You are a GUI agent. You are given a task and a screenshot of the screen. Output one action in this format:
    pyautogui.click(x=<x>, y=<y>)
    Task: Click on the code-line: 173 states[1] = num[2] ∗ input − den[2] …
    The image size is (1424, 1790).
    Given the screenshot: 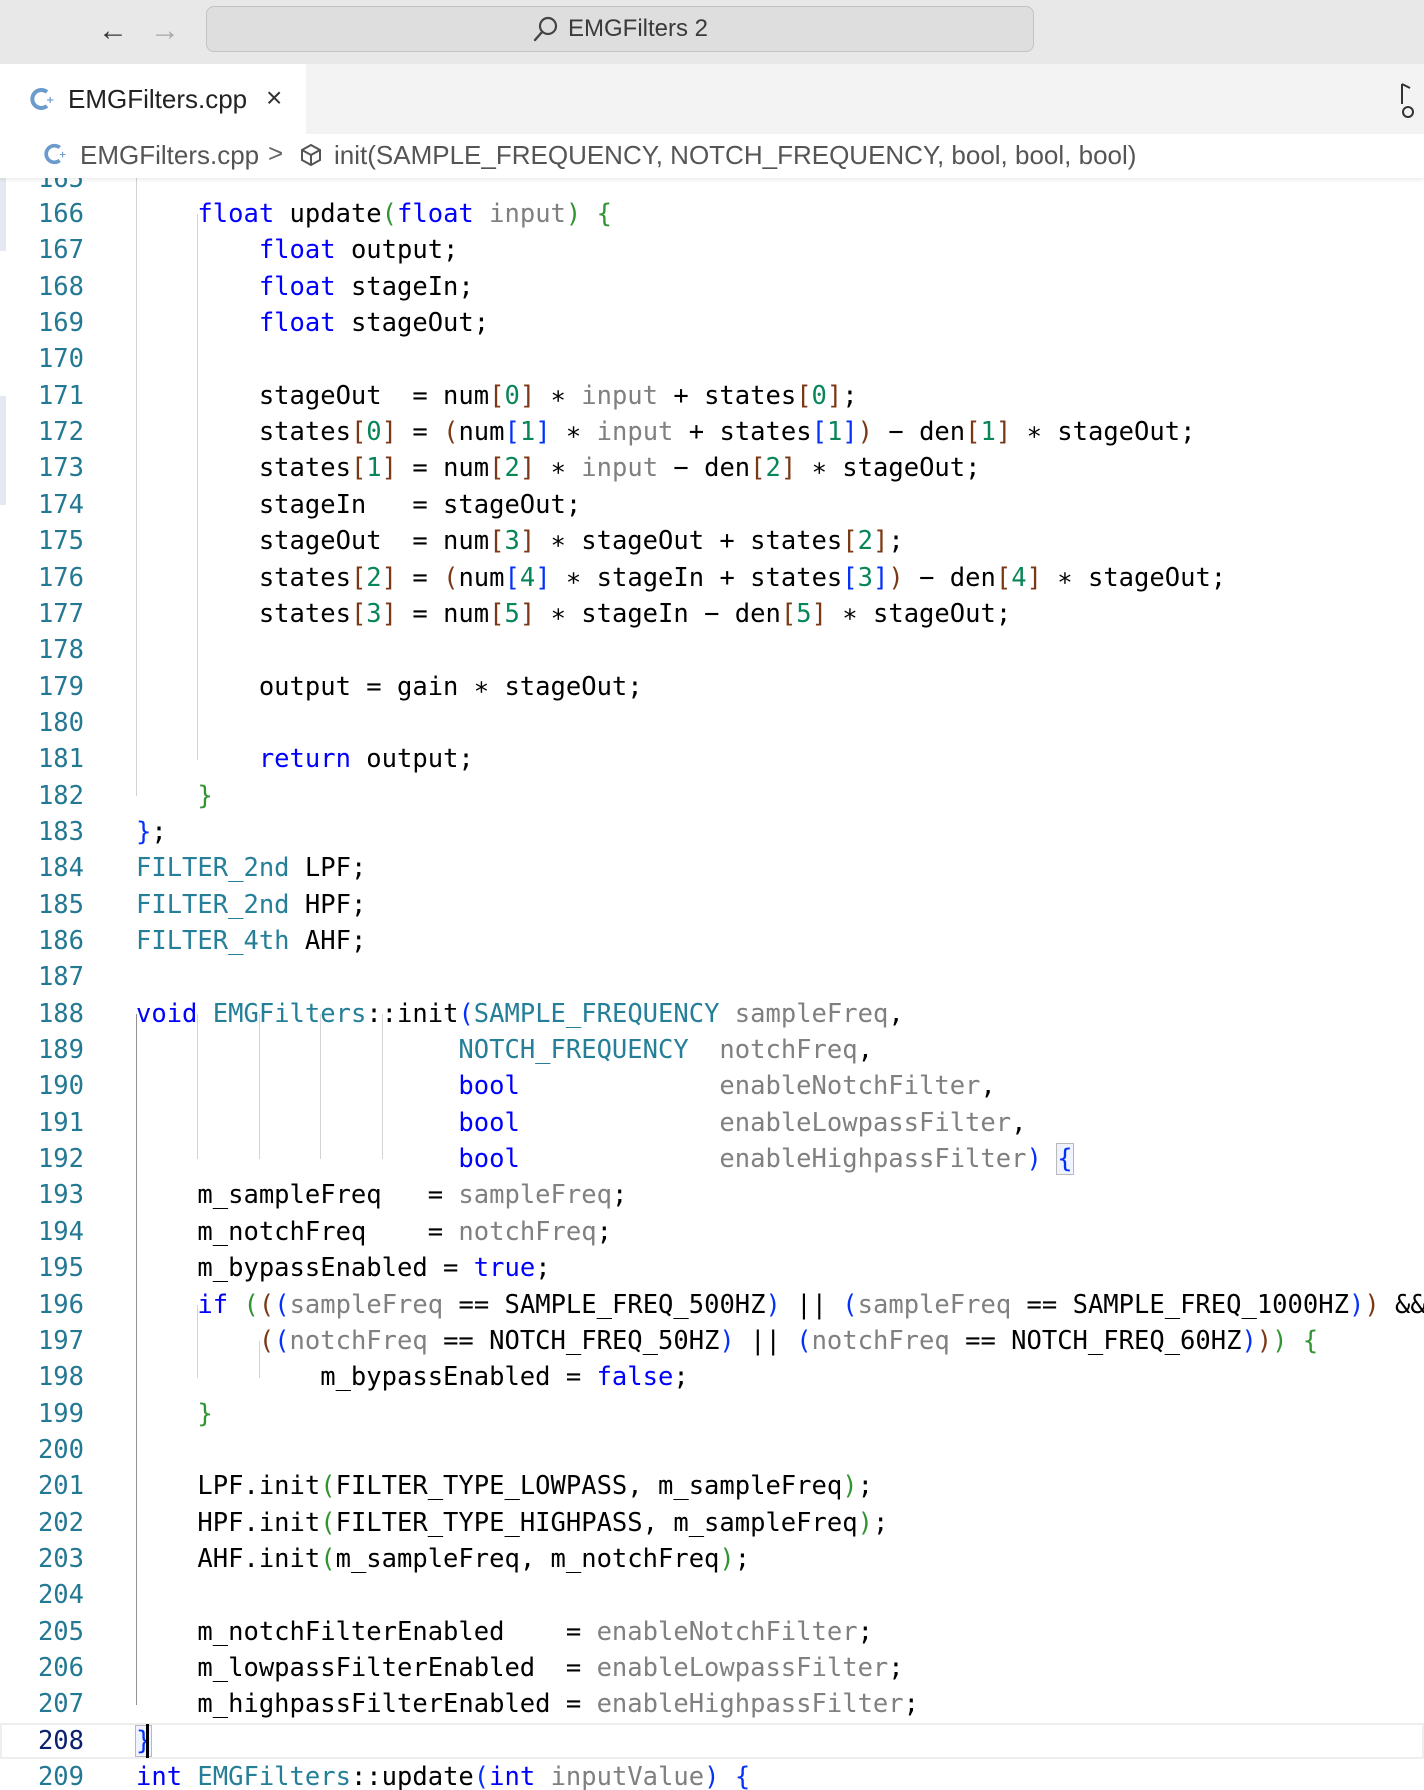 What is the action you would take?
    pyautogui.click(x=712, y=468)
    